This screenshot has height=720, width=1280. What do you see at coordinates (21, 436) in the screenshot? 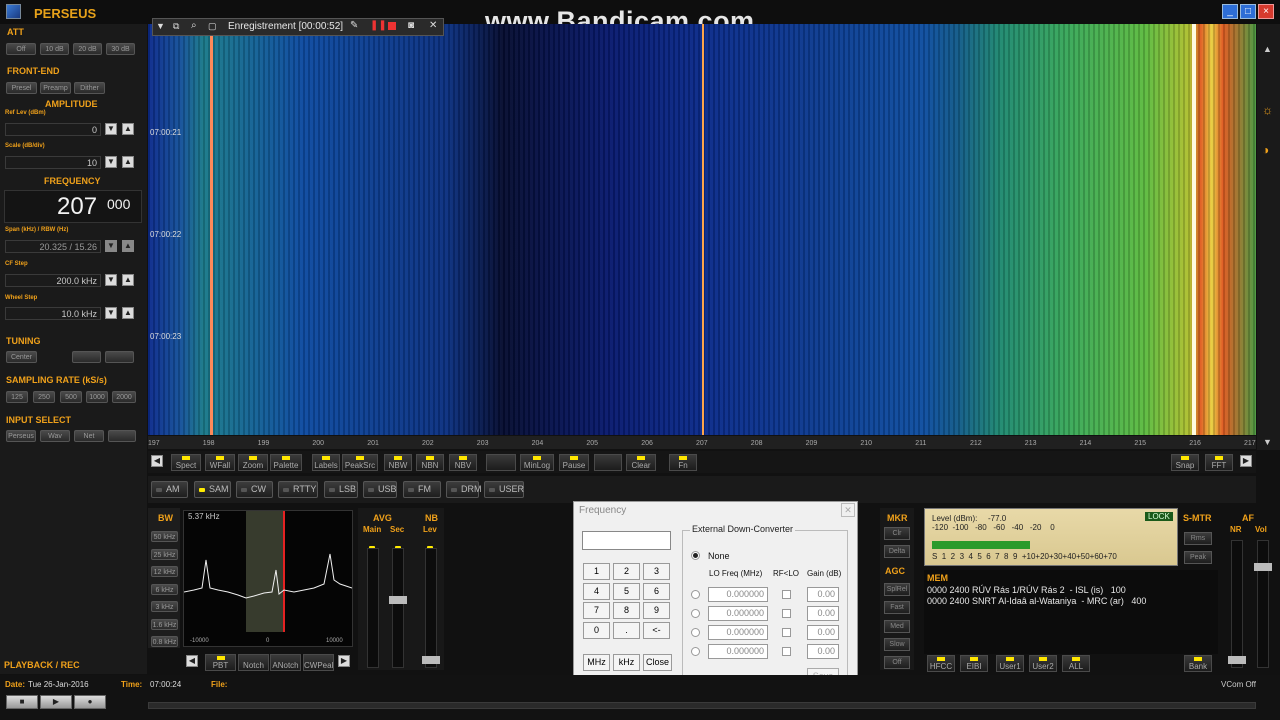
I see `input-perseus-button: Perseus` at bounding box center [21, 436].